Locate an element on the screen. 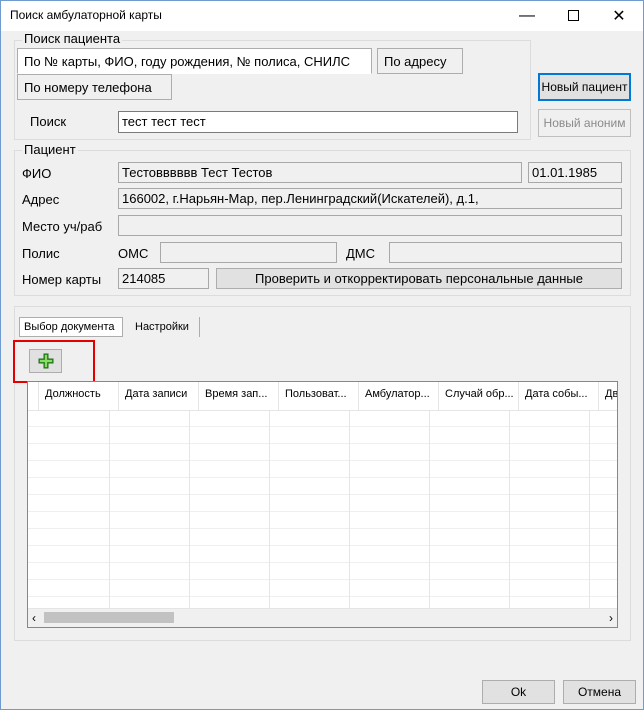  fio-label: ФИО is located at coordinates (37, 173).